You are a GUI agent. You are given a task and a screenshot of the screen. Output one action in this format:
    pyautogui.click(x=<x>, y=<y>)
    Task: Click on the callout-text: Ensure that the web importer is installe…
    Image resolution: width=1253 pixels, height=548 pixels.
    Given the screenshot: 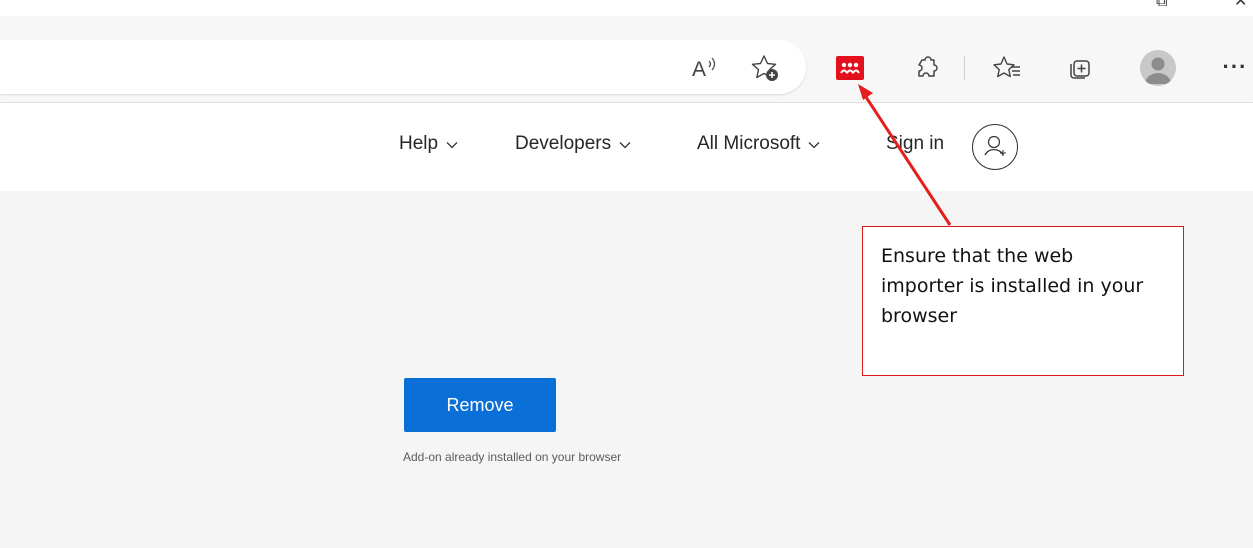 What is the action you would take?
    pyautogui.click(x=1012, y=286)
    